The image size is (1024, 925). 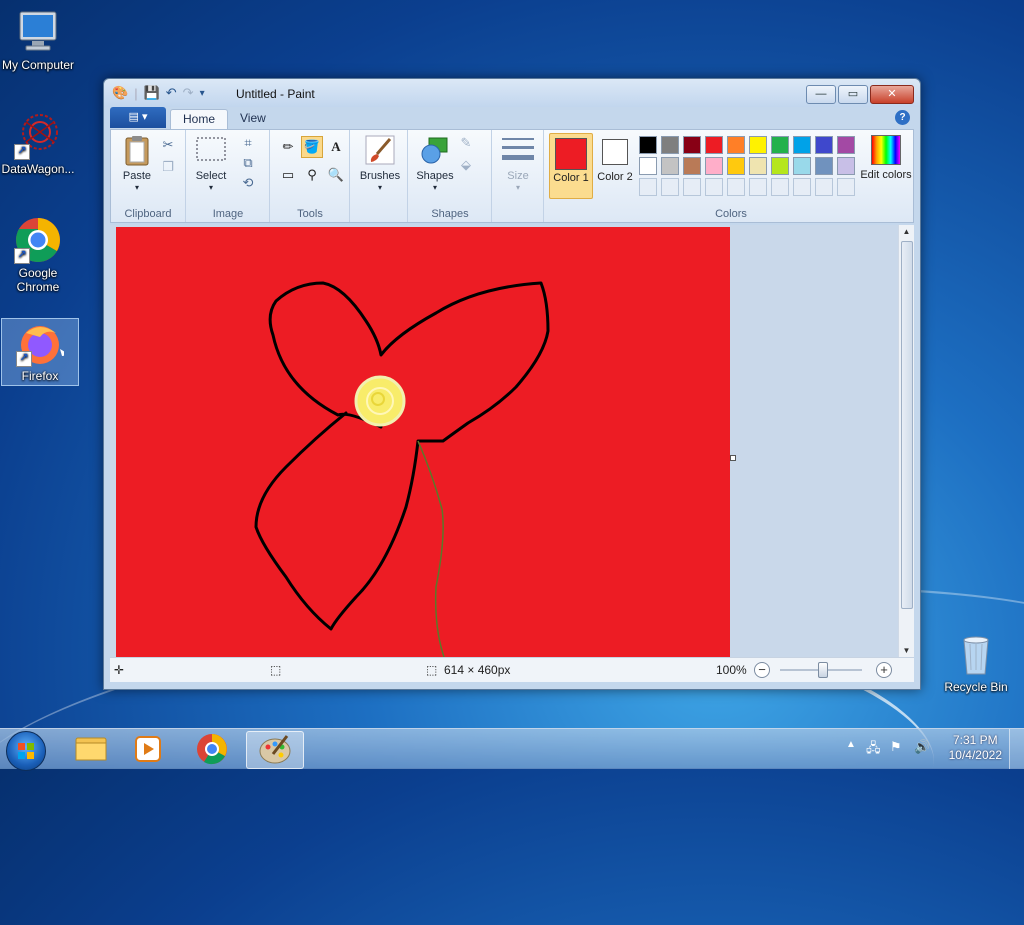 I want to click on vertical-scrollbar: ▲ ▼, so click(x=906, y=441).